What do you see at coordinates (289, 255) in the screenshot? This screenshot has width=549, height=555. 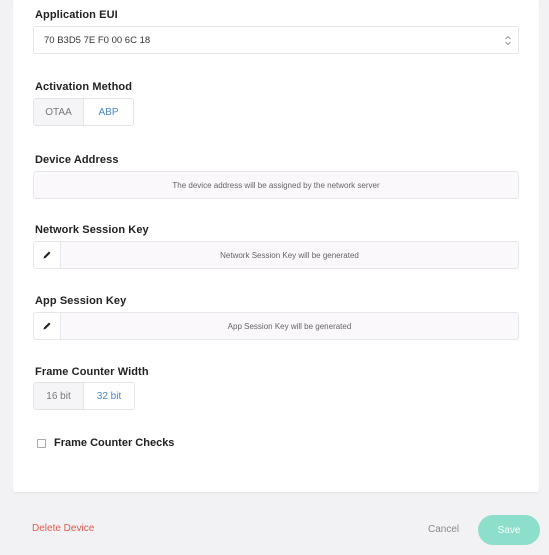 I see `network-session-key-text: Network Session Key will be generated` at bounding box center [289, 255].